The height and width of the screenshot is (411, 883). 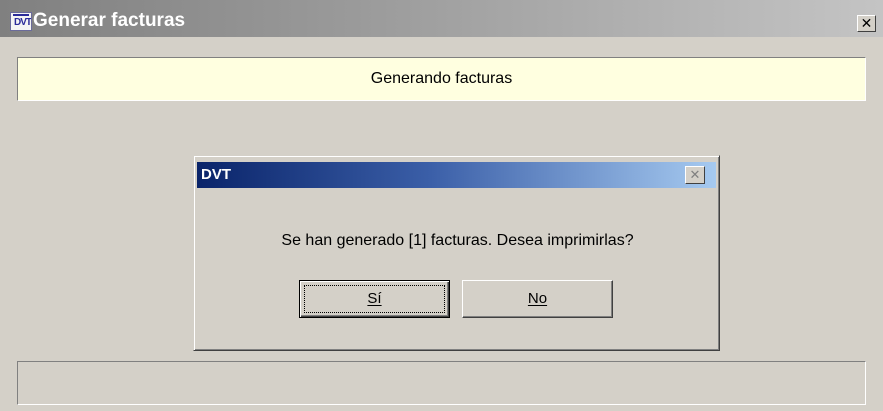 I want to click on no-button-label: No, so click(x=537, y=298).